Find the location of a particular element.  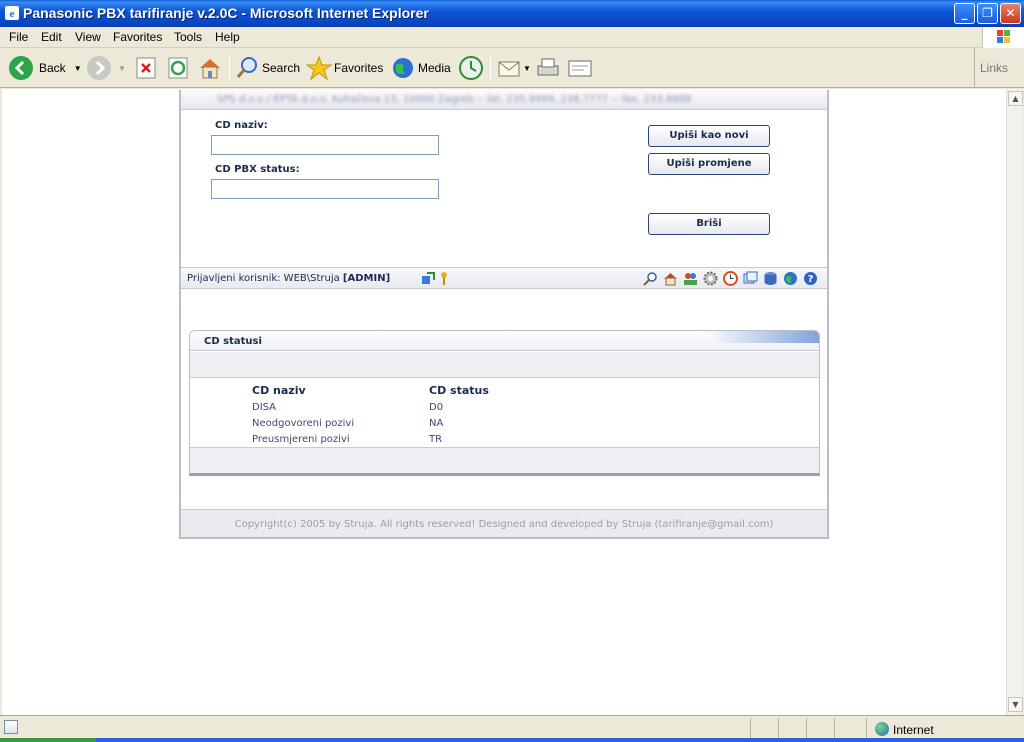

close-button: ✕ is located at coordinates (1010, 13).